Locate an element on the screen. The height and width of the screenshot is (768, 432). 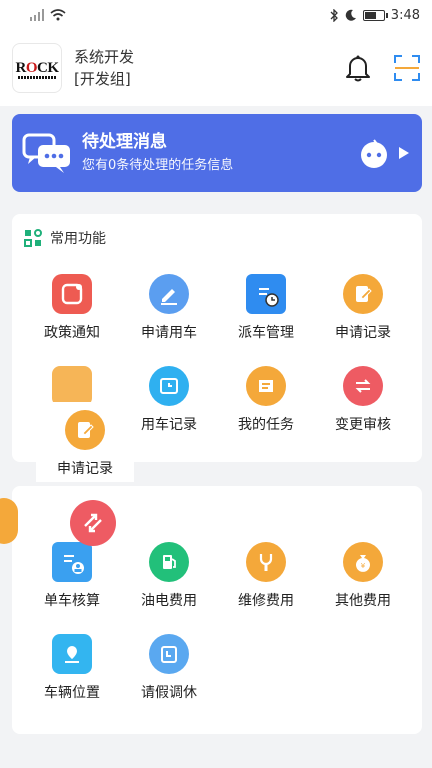
ghost-slot-icon is located at coordinates (72, 386).